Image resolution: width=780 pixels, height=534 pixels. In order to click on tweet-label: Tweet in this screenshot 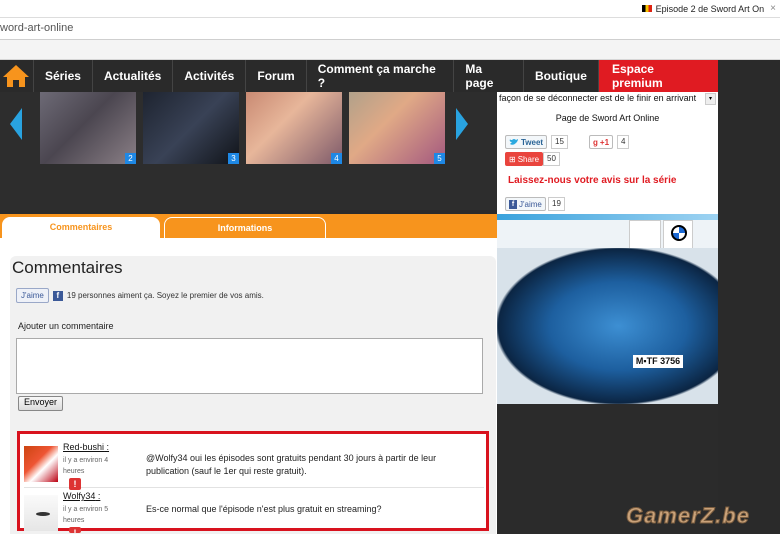, I will do `click(532, 142)`.